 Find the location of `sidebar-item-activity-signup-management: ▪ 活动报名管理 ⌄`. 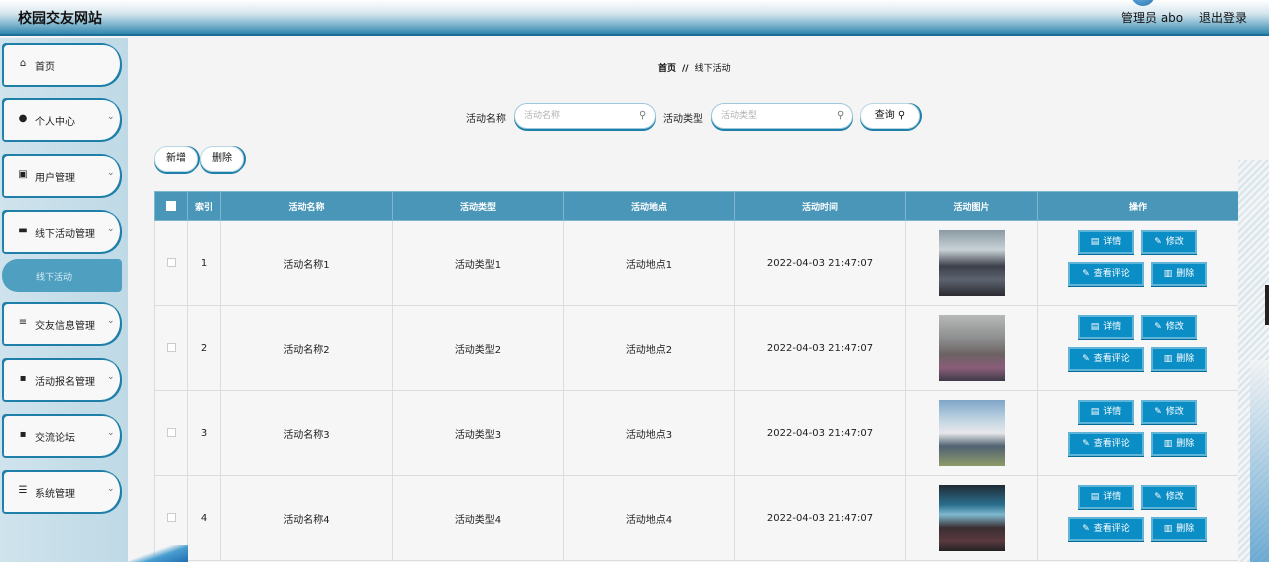

sidebar-item-activity-signup-management: ▪ 活动报名管理 ⌄ is located at coordinates (62, 379).